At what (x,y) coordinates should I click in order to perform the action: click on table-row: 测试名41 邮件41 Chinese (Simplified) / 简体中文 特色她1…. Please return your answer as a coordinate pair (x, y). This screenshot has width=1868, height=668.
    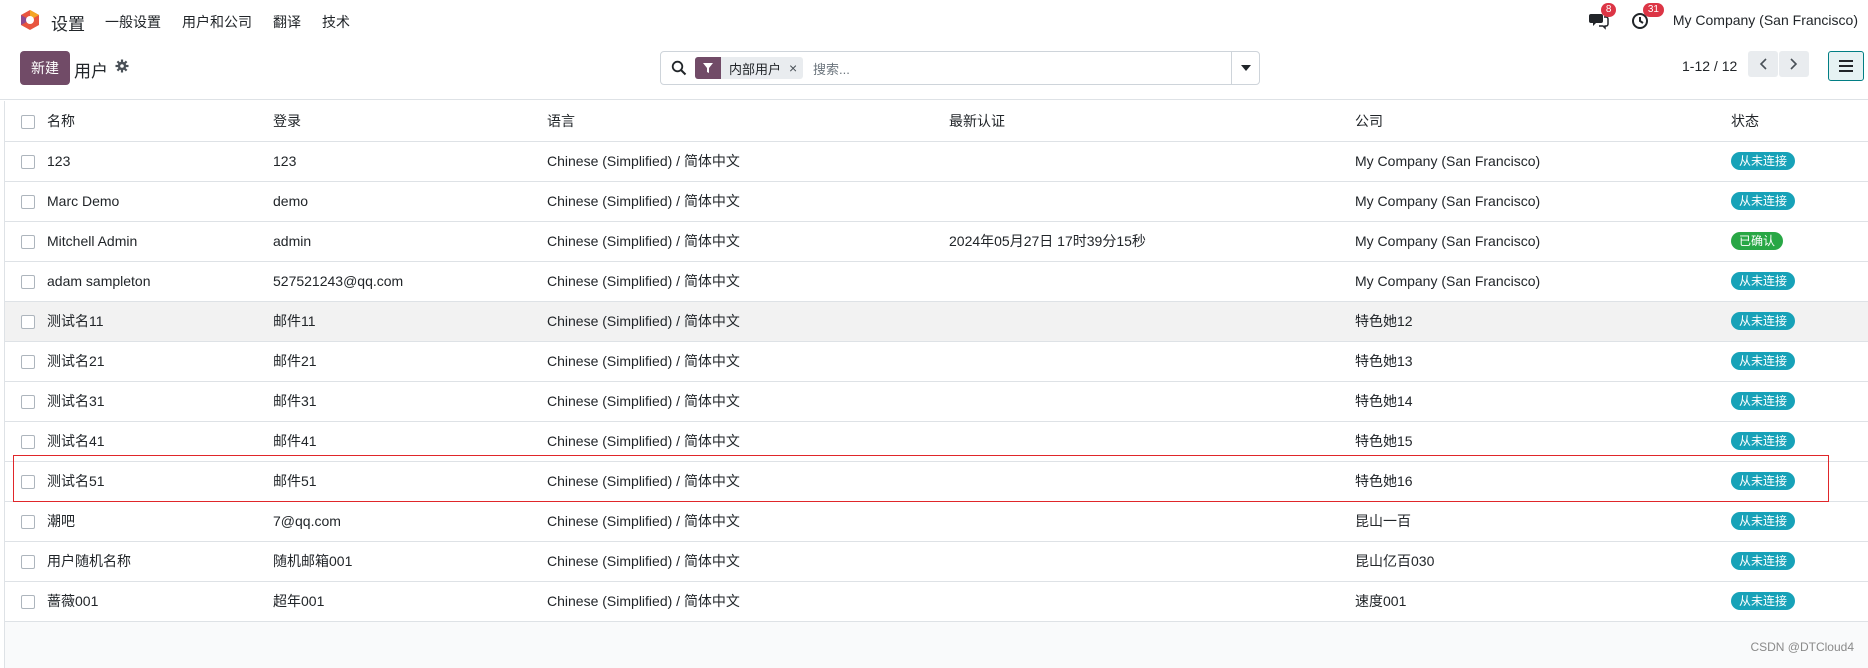
    Looking at the image, I should click on (936, 441).